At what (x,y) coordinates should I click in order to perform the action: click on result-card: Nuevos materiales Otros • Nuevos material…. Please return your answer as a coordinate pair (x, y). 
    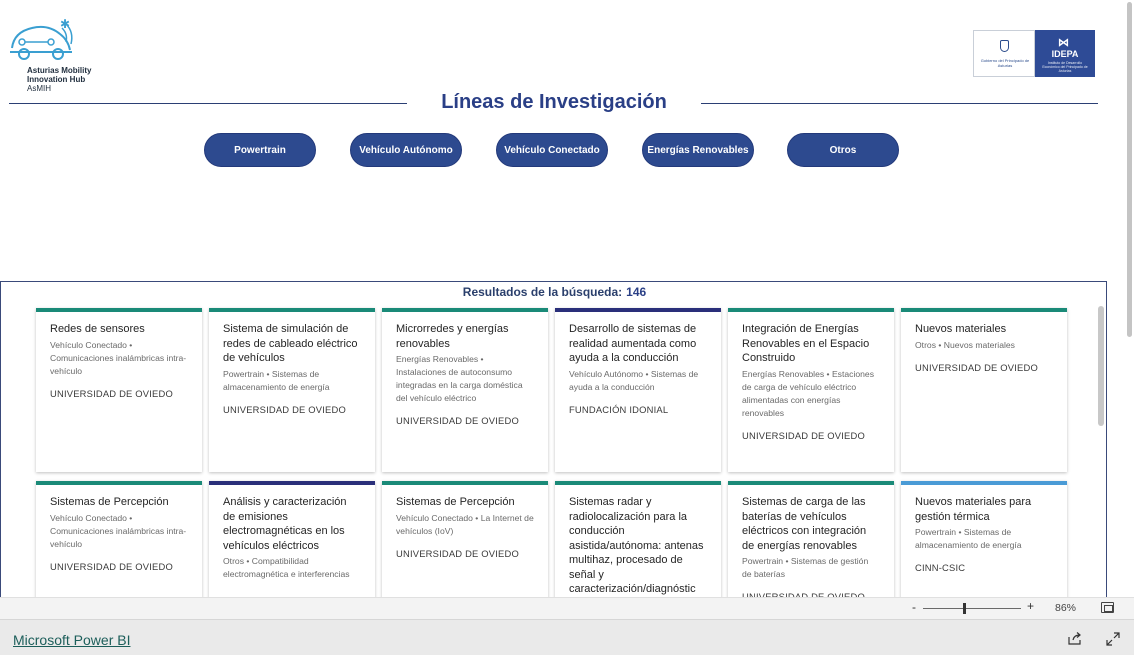
    Looking at the image, I should click on (984, 390).